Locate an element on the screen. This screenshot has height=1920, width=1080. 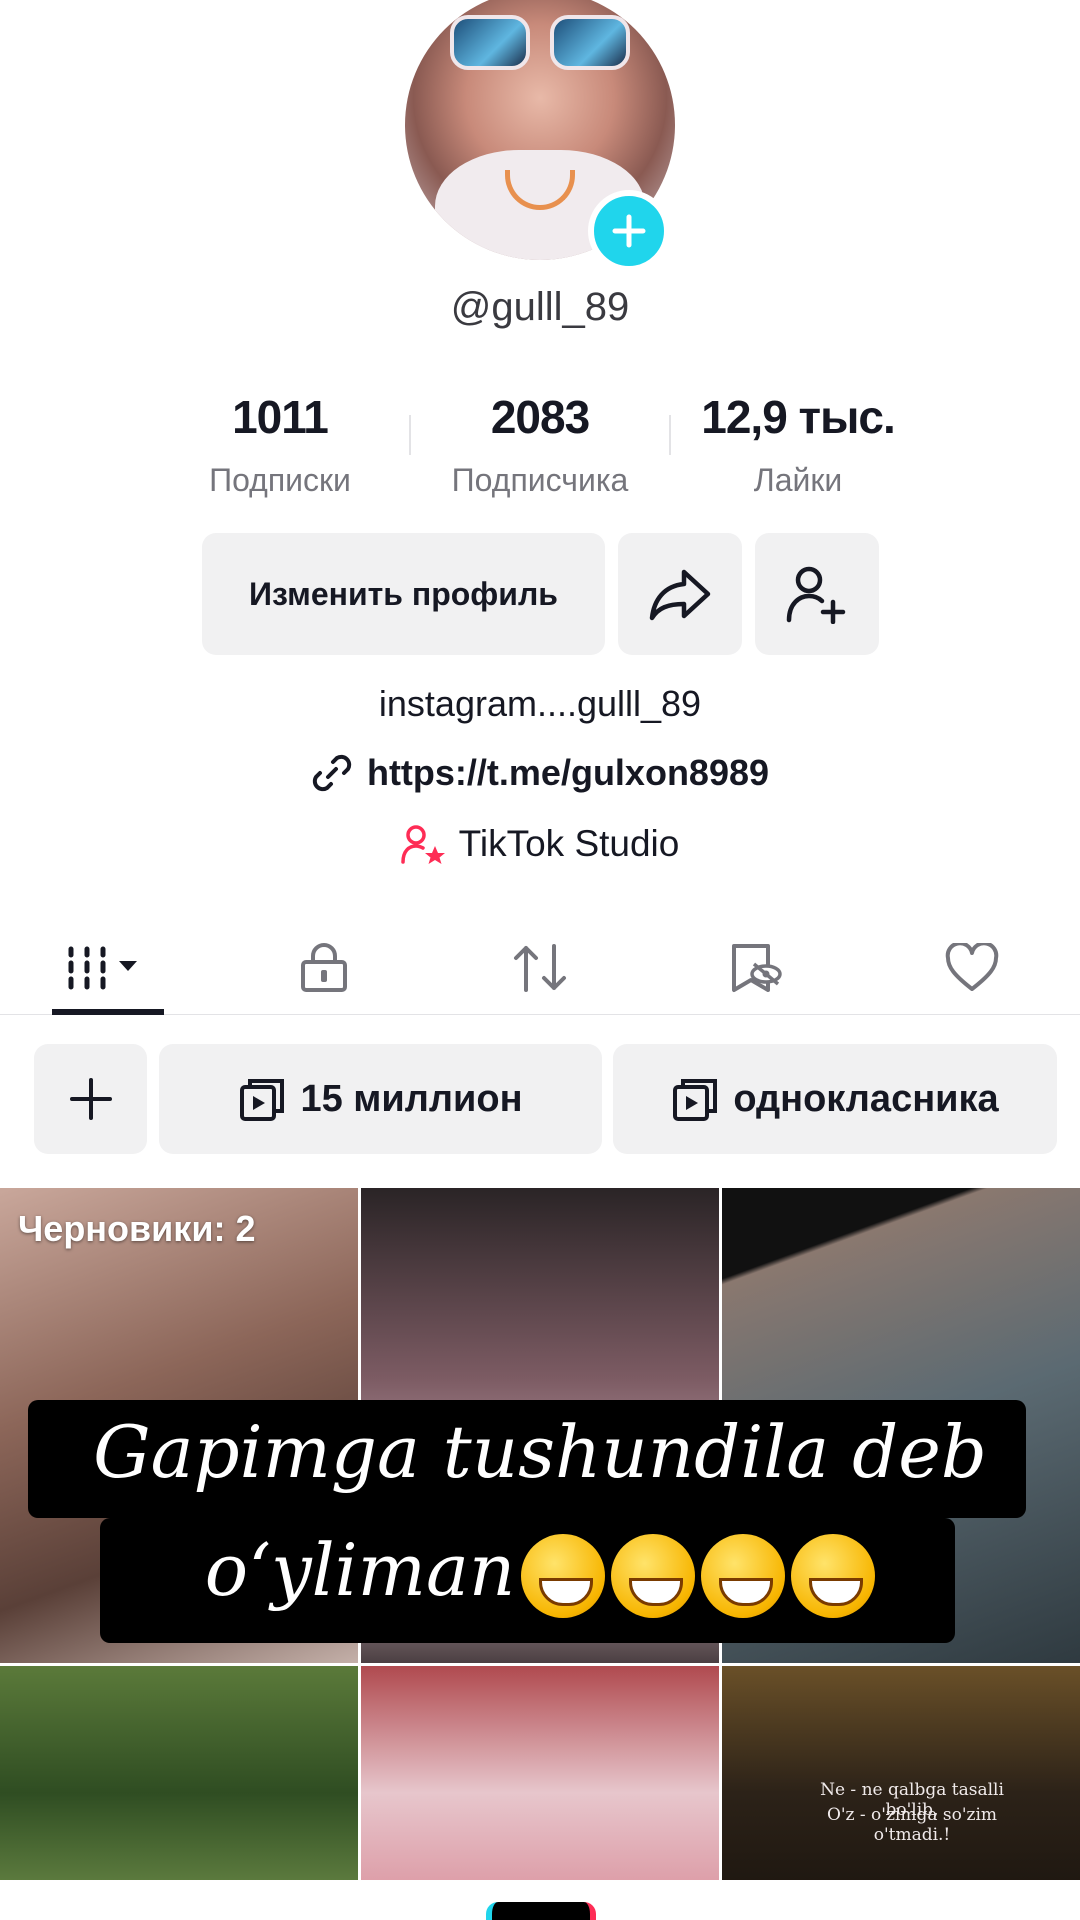
content-tabs is located at coordinates (540, 967).